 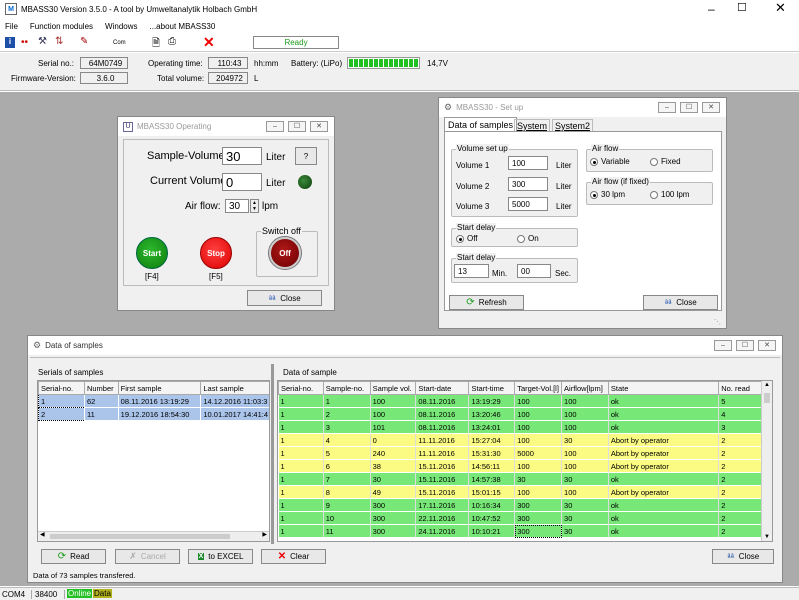 What do you see at coordinates (84, 41) in the screenshot?
I see `edit-icon: ✎` at bounding box center [84, 41].